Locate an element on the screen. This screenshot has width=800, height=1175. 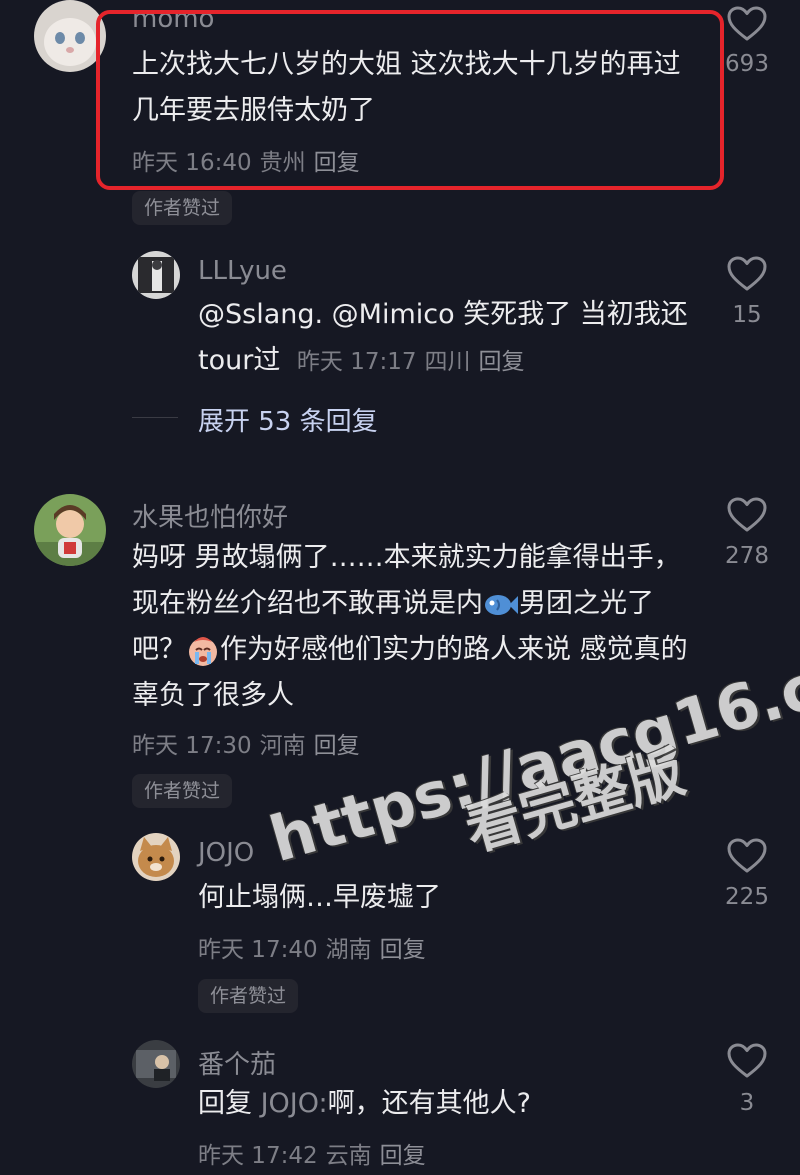
fish-emoji-icon is located at coordinates (501, 604).